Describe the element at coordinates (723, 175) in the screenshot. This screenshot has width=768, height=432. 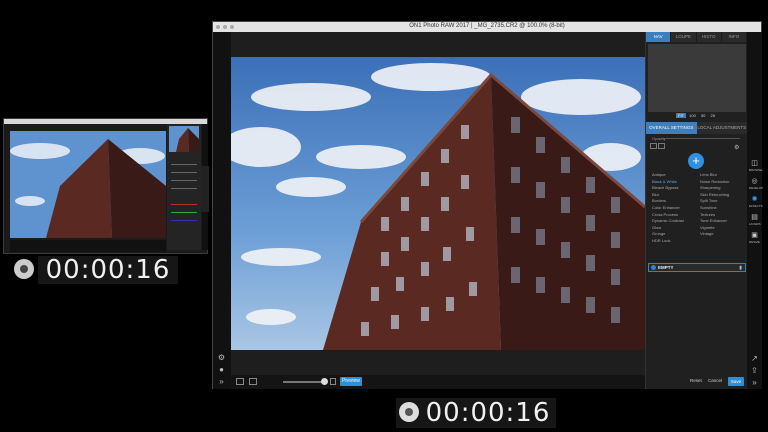
I see `filter-item: Lens Blur` at that location.